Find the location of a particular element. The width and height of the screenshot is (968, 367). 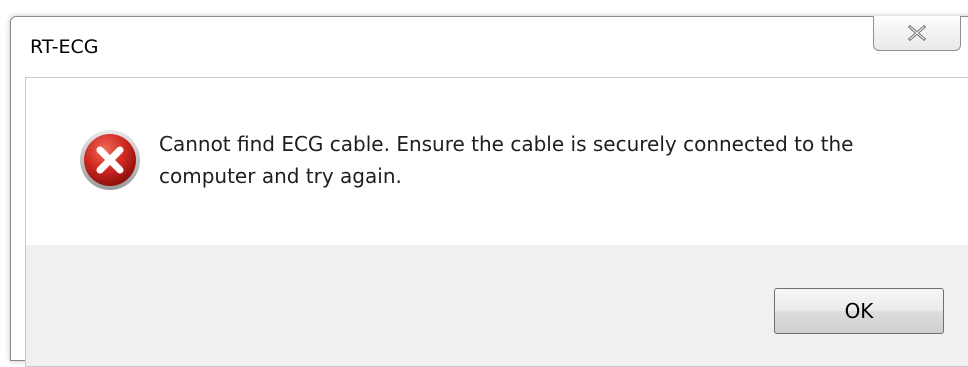

close-icon is located at coordinates (917, 33).